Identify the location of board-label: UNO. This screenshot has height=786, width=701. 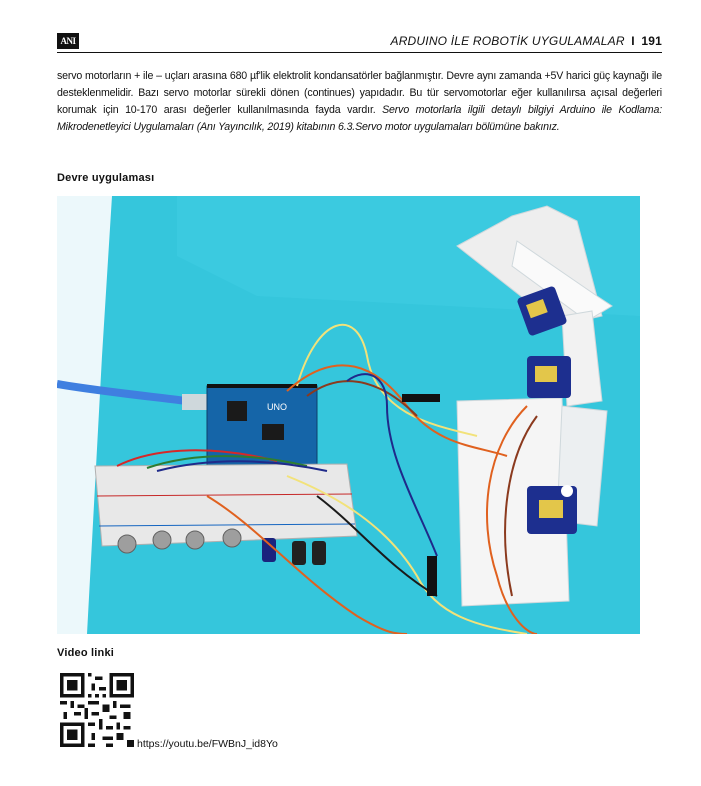
(277, 407).